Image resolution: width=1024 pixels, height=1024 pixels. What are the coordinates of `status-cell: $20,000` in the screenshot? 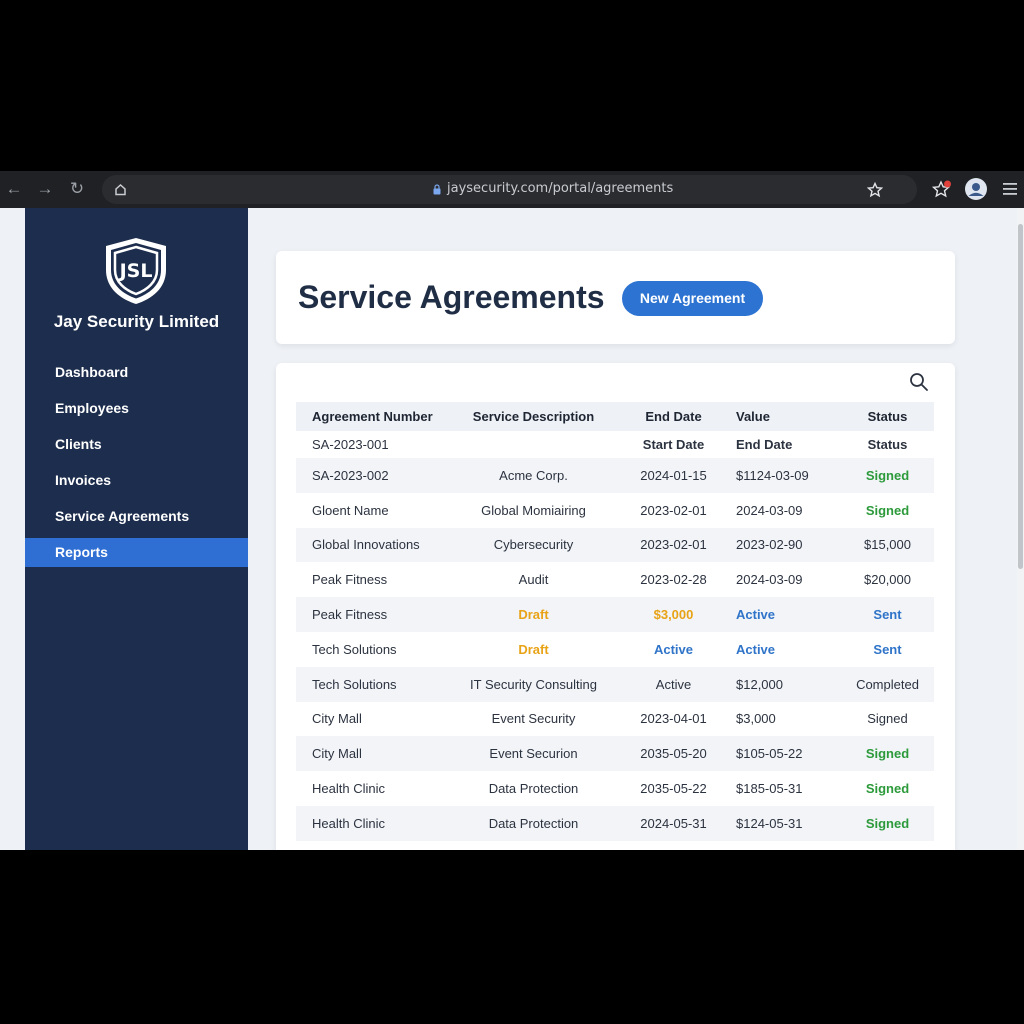 It's located at (887, 580).